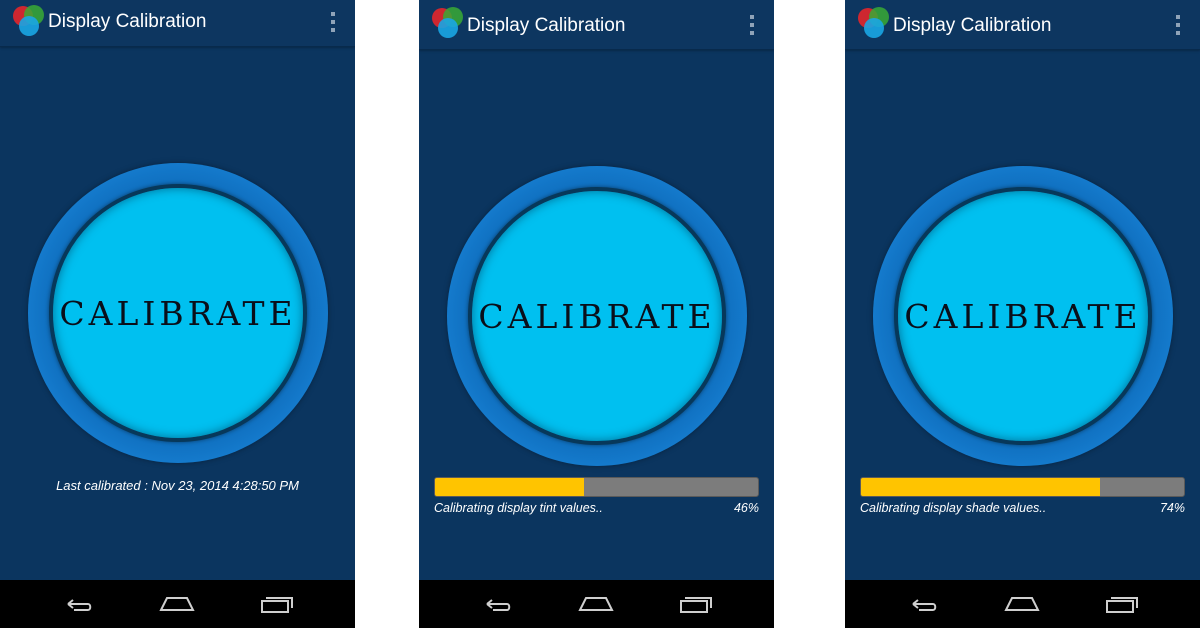  What do you see at coordinates (953, 508) in the screenshot?
I see `progress-status-text: Calibrating display shade values..` at bounding box center [953, 508].